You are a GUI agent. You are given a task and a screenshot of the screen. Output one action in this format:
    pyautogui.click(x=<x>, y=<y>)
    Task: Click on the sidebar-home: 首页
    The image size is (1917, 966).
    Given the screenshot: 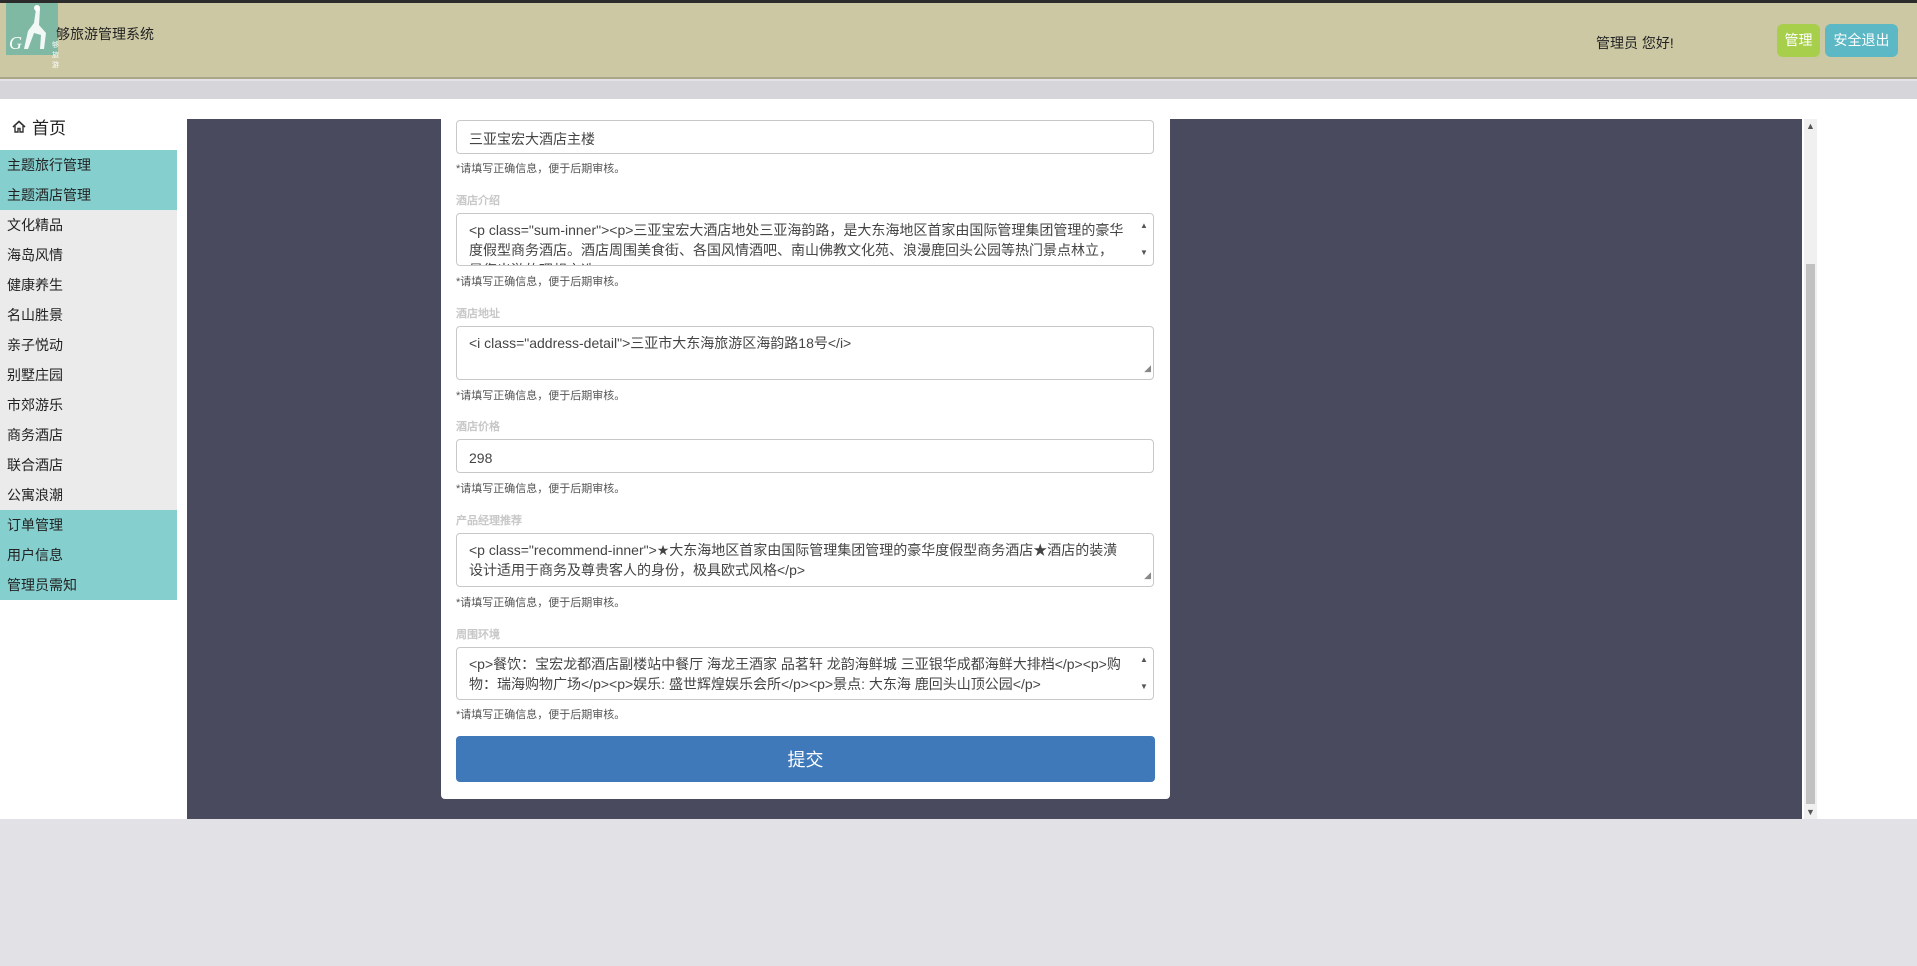 What is the action you would take?
    pyautogui.click(x=39, y=126)
    